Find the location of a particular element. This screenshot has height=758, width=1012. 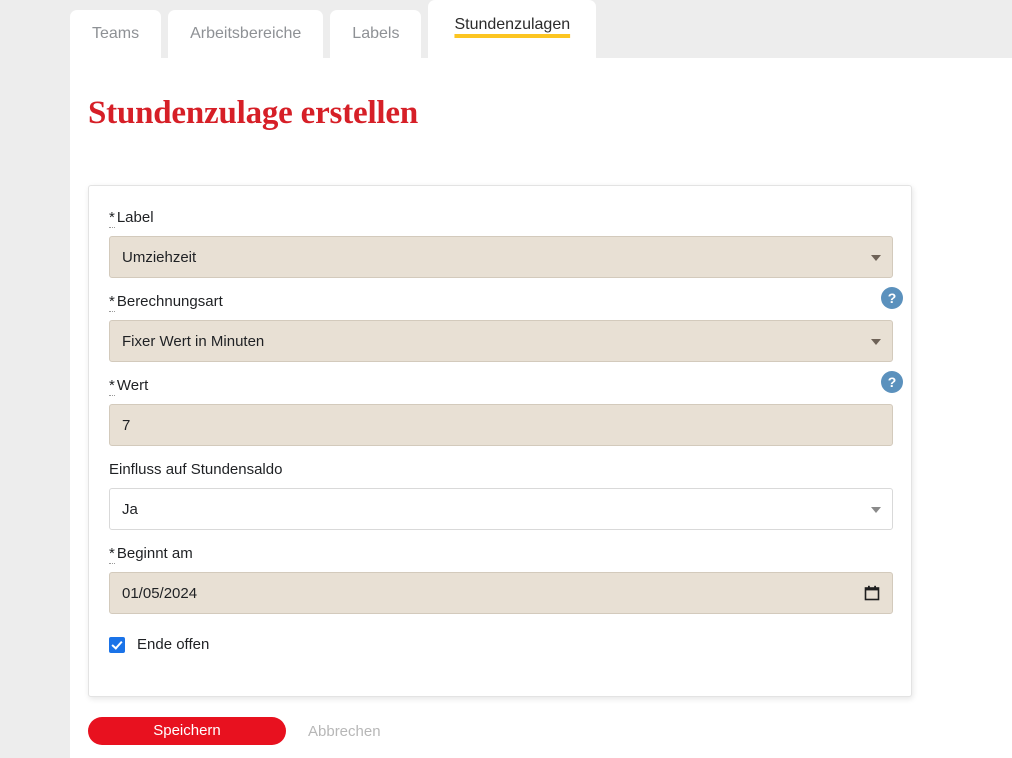

tab-stundenzulagen: Stundenzulagen is located at coordinates (512, 29).